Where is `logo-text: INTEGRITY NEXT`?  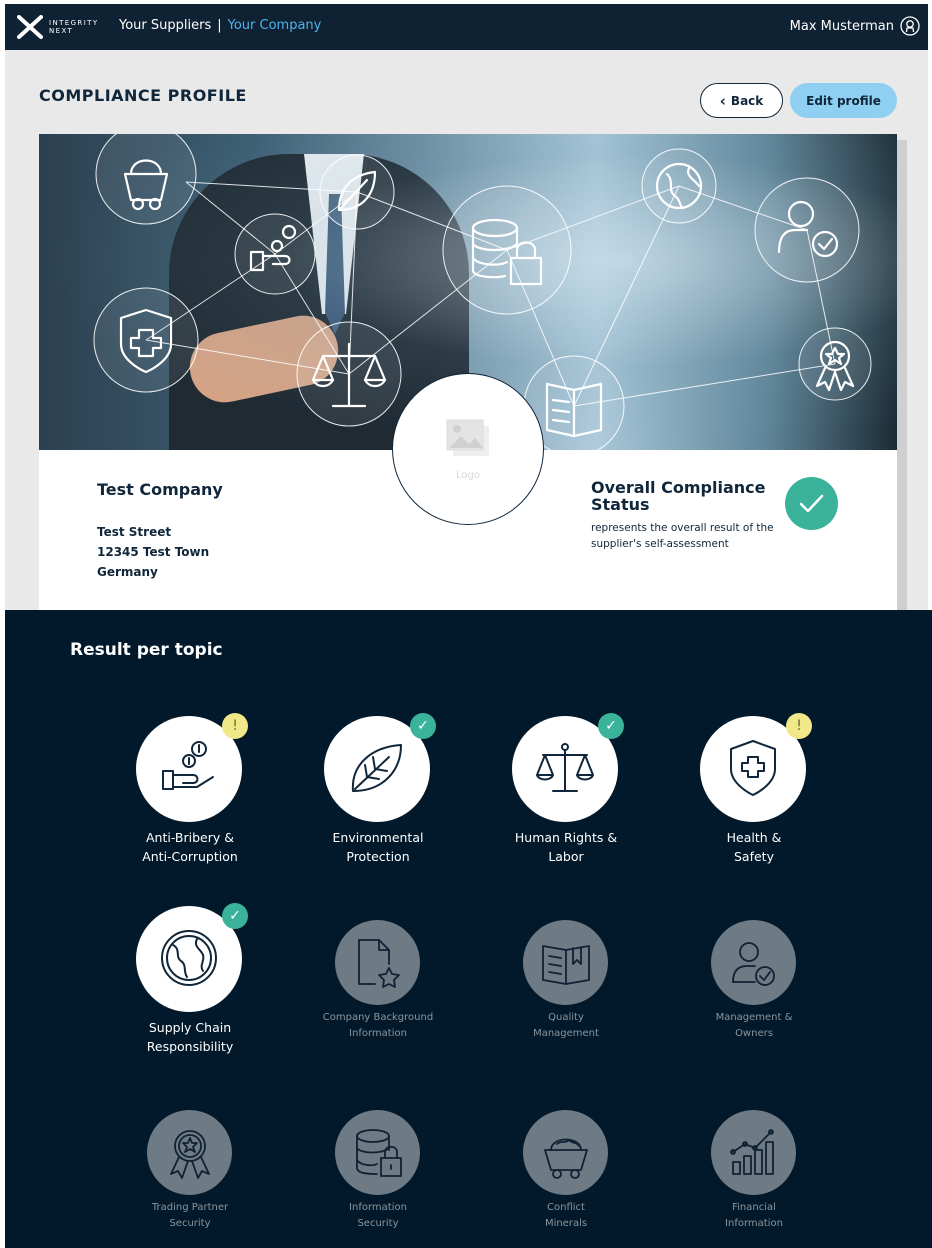
logo-text: INTEGRITY NEXT is located at coordinates (74, 27).